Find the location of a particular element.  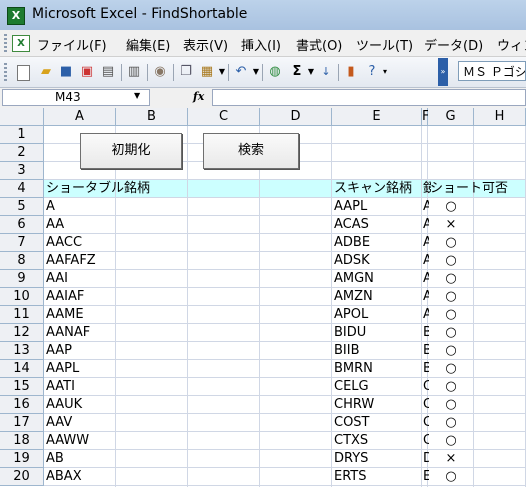

toolbar-options-icon: » is located at coordinates (443, 72).